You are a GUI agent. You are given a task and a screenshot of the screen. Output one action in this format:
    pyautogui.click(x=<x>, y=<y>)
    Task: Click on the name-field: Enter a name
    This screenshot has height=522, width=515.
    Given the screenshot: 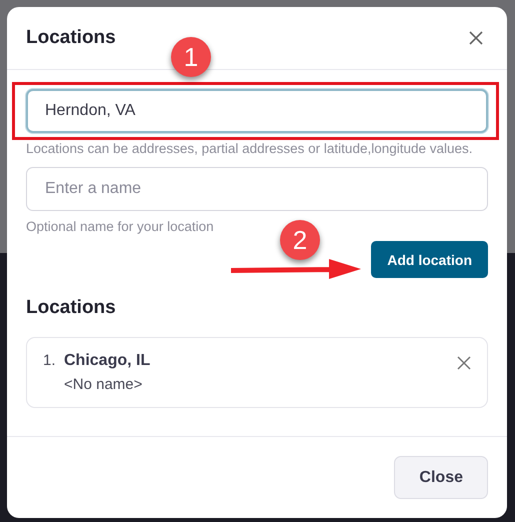 What is the action you would take?
    pyautogui.click(x=257, y=189)
    